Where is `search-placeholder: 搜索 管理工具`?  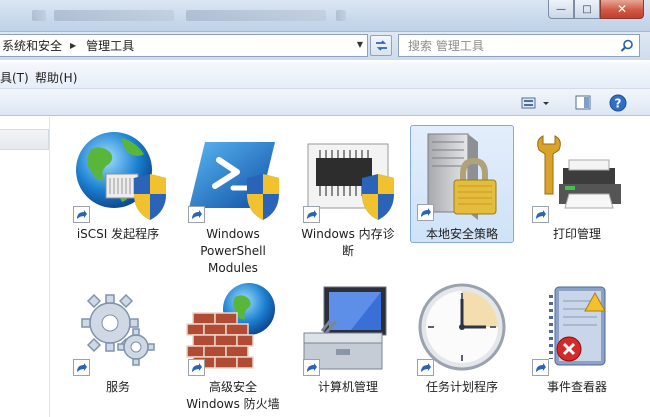
search-placeholder: 搜索 管理工具 is located at coordinates (446, 46).